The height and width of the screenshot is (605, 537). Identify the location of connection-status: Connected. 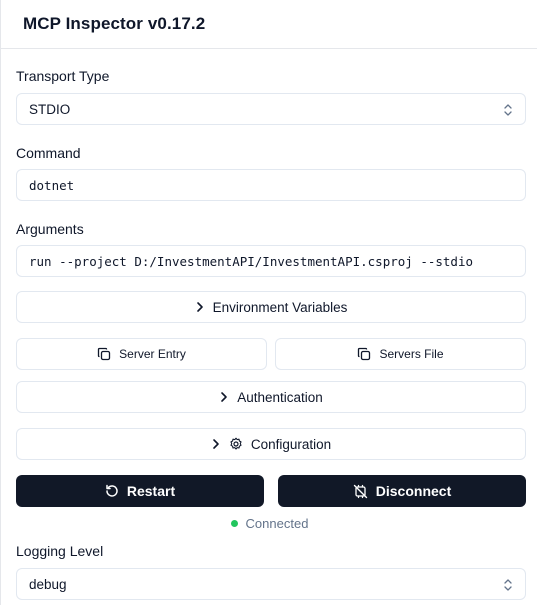
(269, 523).